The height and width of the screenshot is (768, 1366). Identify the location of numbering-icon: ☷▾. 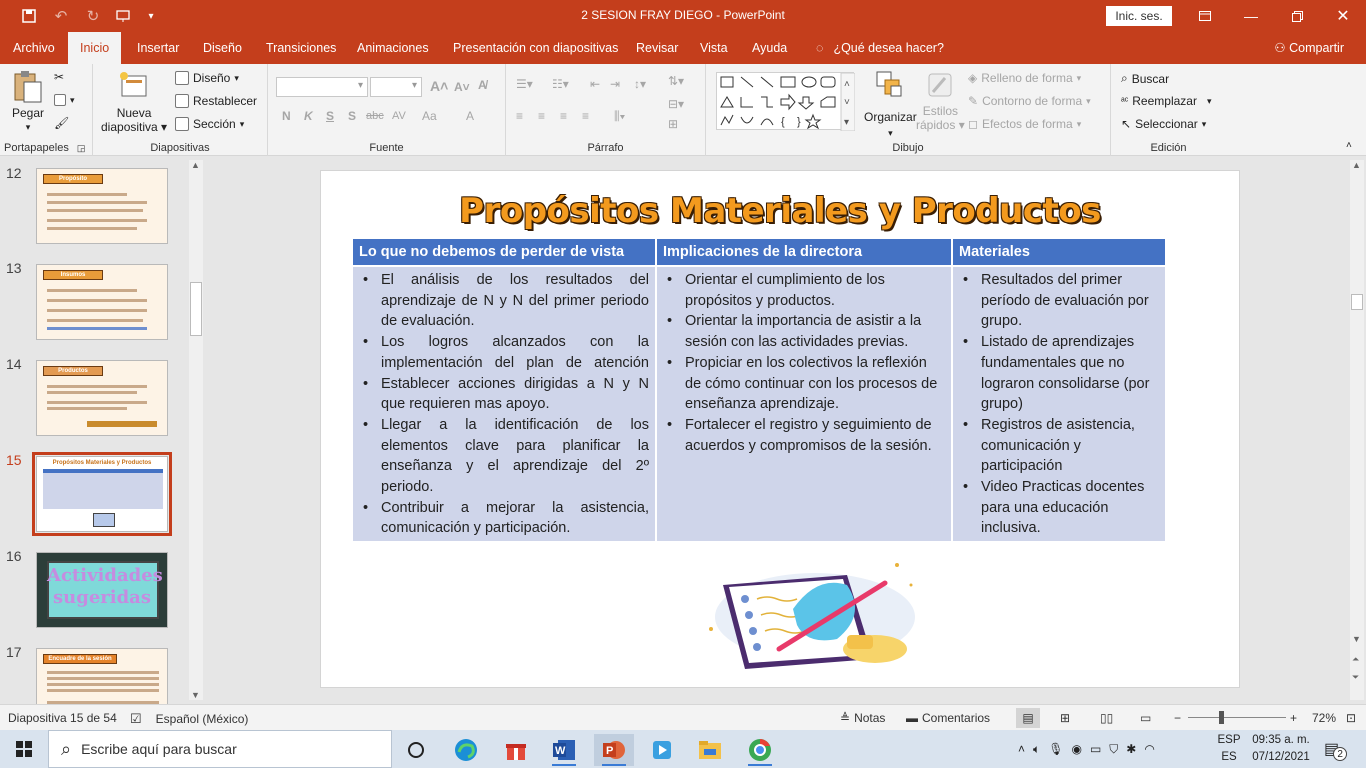
(560, 84).